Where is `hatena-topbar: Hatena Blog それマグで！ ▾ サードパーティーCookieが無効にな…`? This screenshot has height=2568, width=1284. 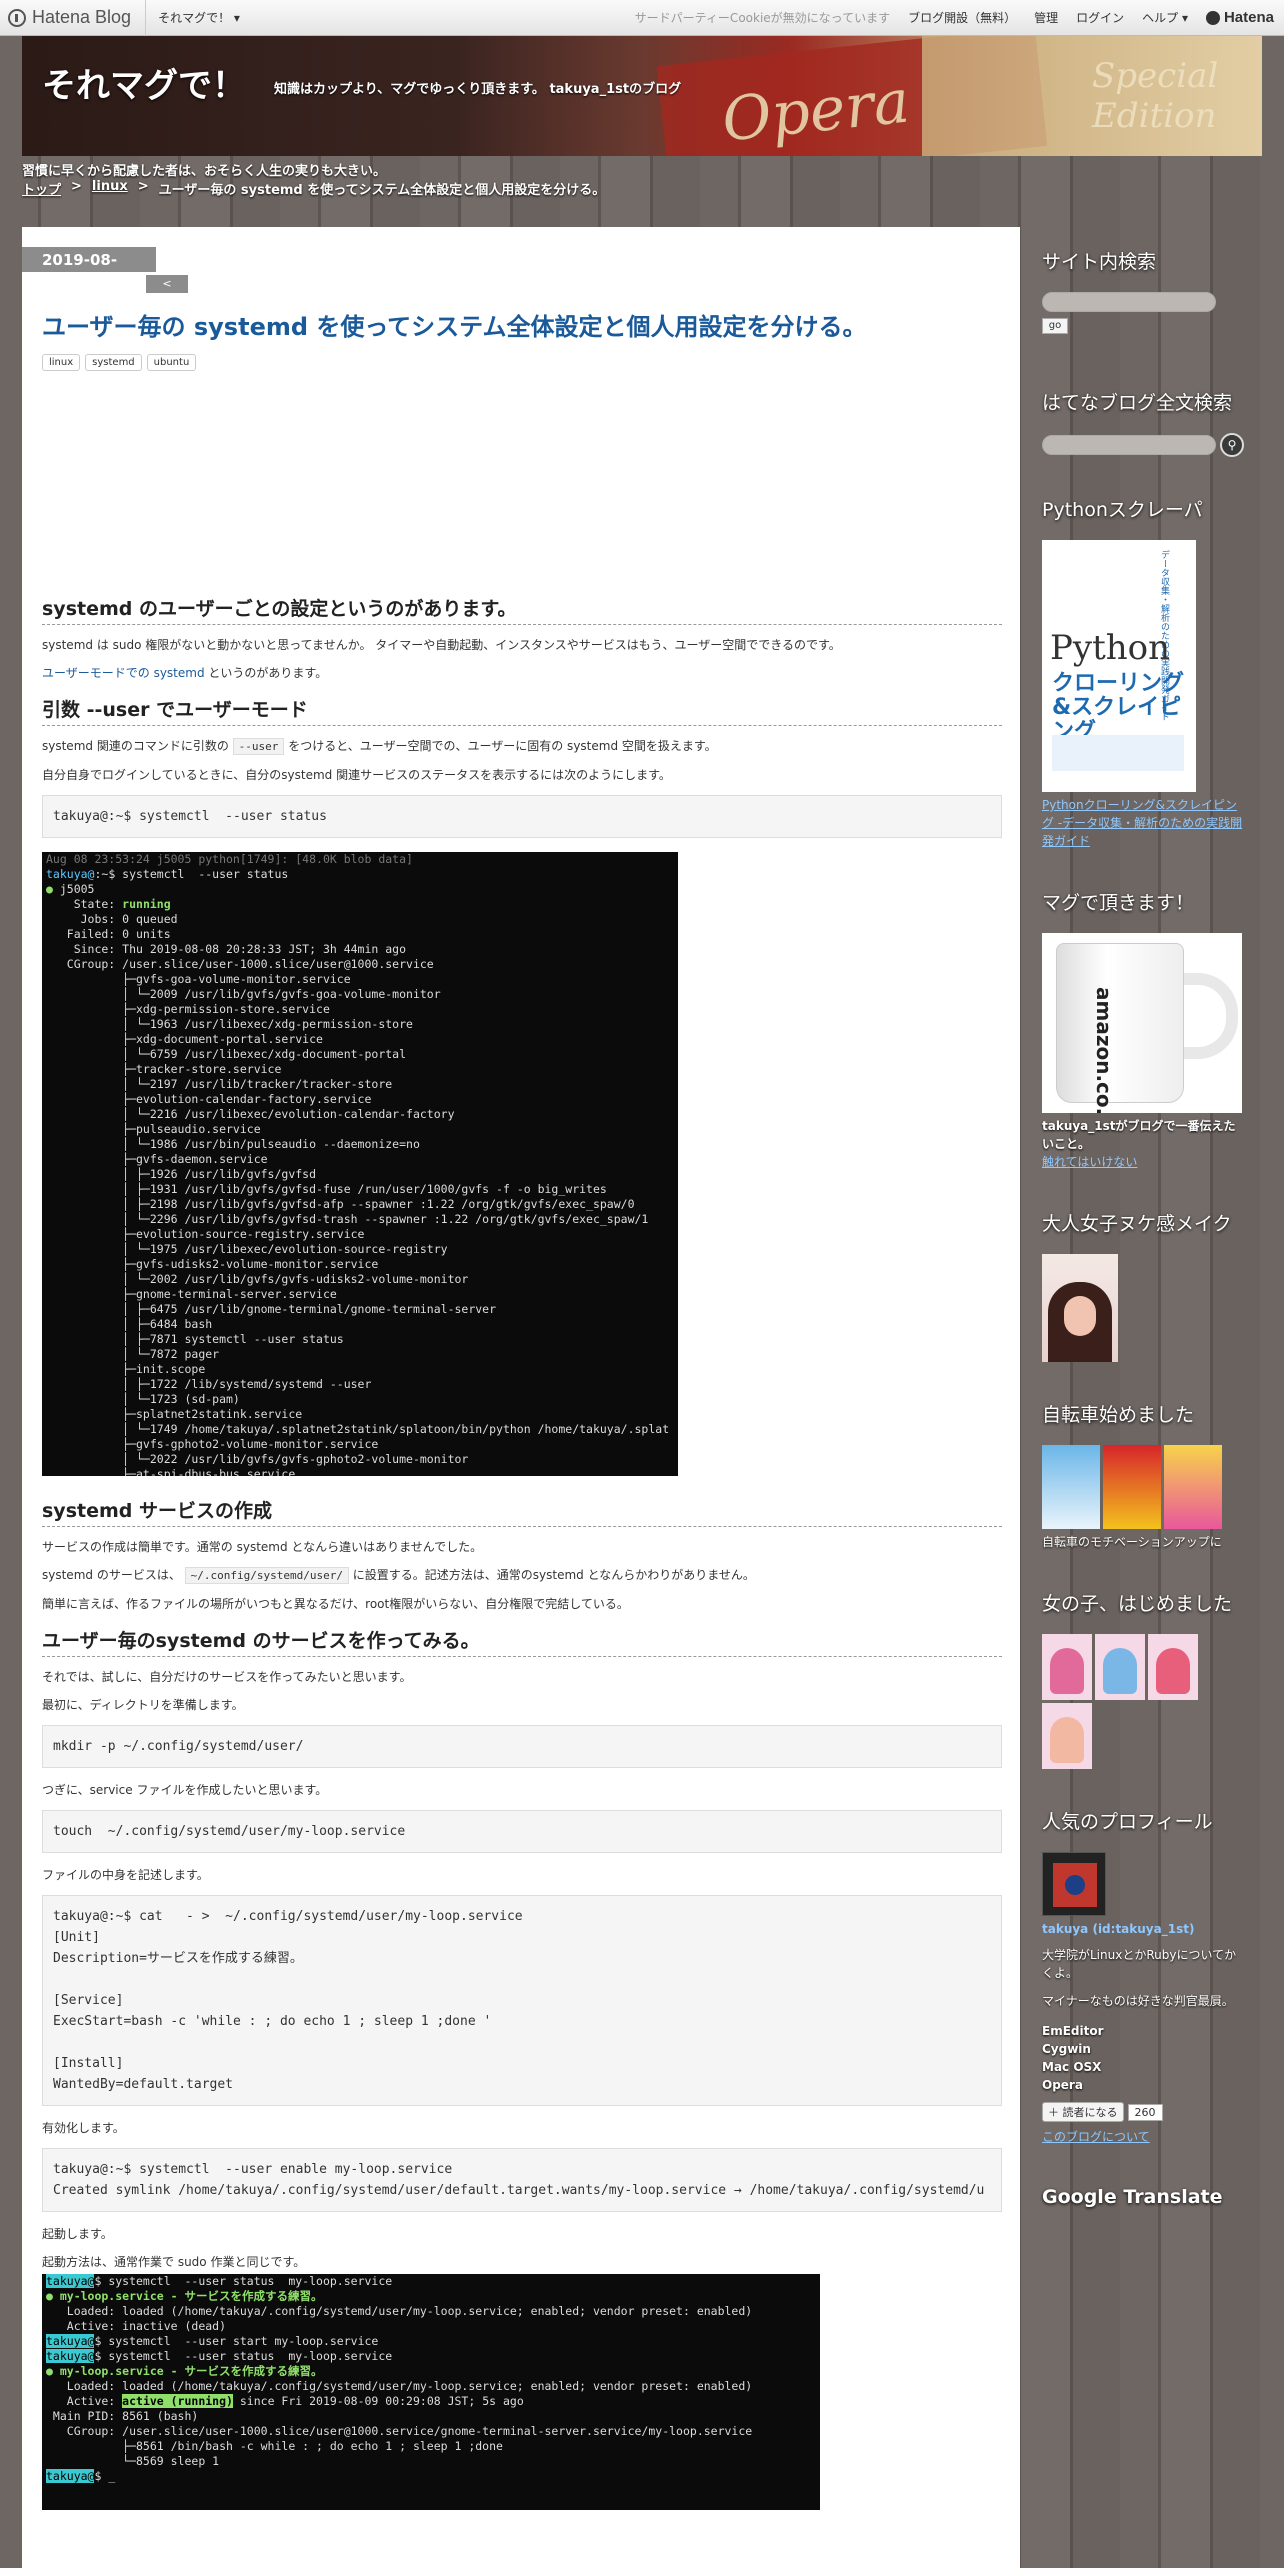 hatena-topbar: Hatena Blog それマグで！ ▾ サードパーティーCookieが無効にな… is located at coordinates (642, 18).